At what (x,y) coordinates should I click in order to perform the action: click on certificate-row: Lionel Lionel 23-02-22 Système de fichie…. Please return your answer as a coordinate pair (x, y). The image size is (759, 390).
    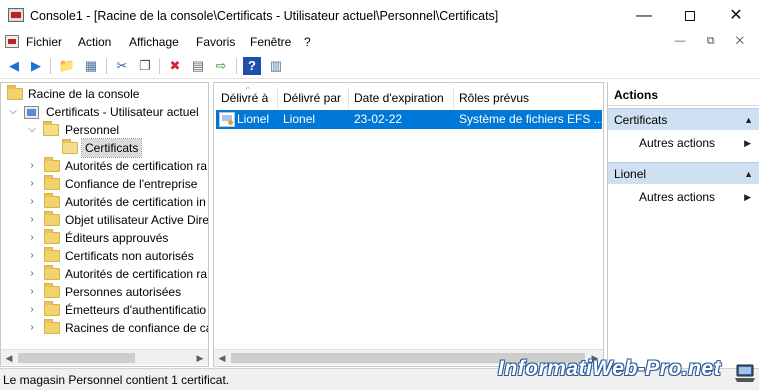
    Looking at the image, I should click on (409, 119).